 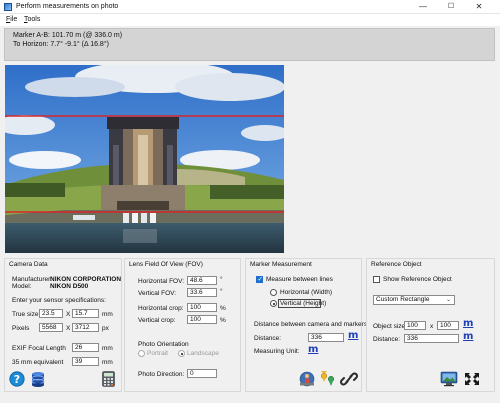 I want to click on equiv-focal-unit: mm, so click(x=107, y=362).